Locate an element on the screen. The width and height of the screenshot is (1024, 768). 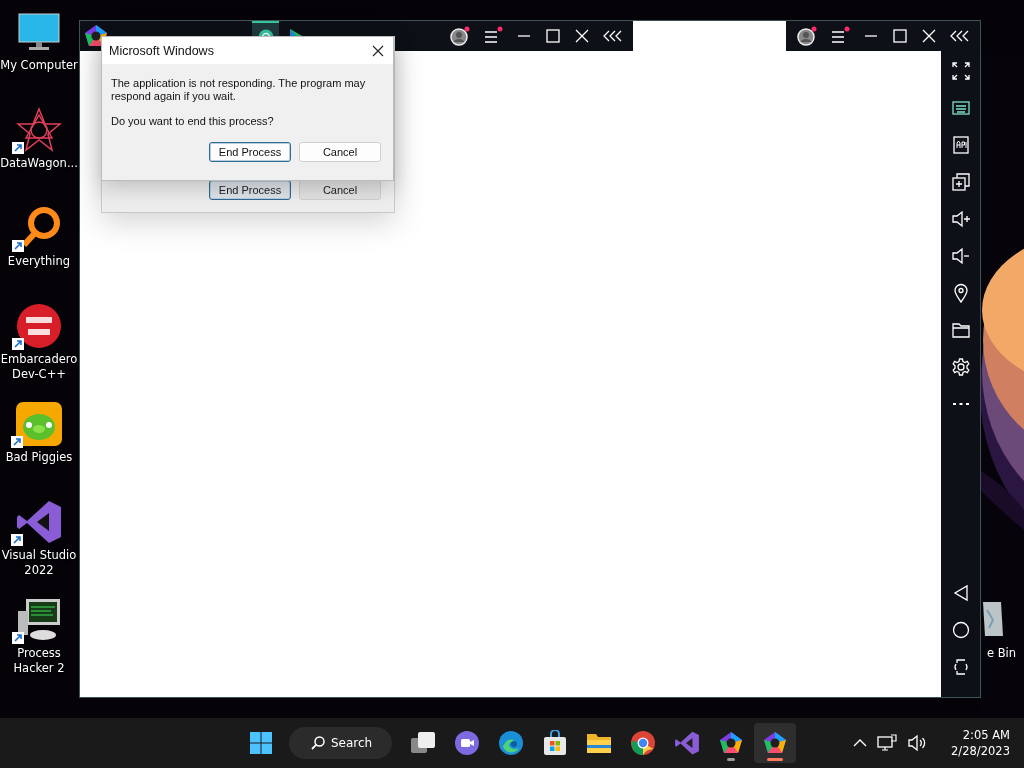
desktop-icon-label: Embarcadero Dev-C++ is located at coordinates (39, 367).